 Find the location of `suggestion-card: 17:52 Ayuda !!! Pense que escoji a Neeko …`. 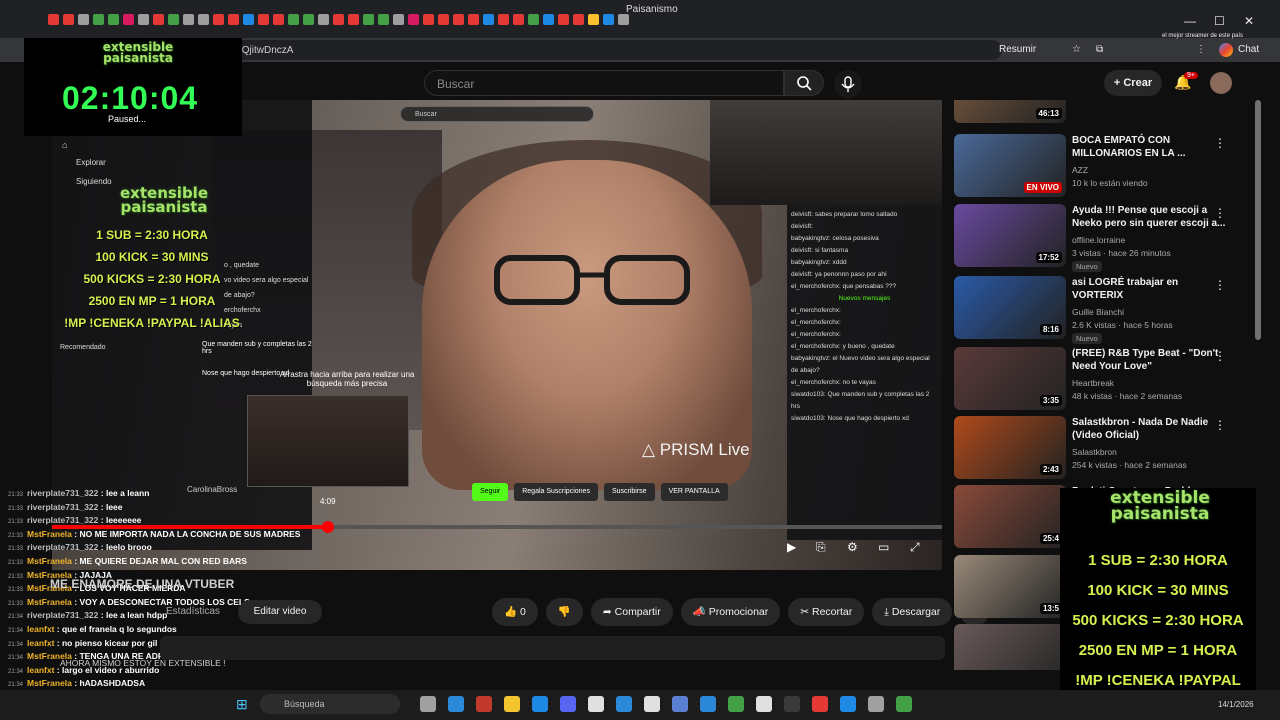

suggestion-card: 17:52 Ayuda !!! Pense que escoji a Neeko … is located at coordinates (1104, 238).